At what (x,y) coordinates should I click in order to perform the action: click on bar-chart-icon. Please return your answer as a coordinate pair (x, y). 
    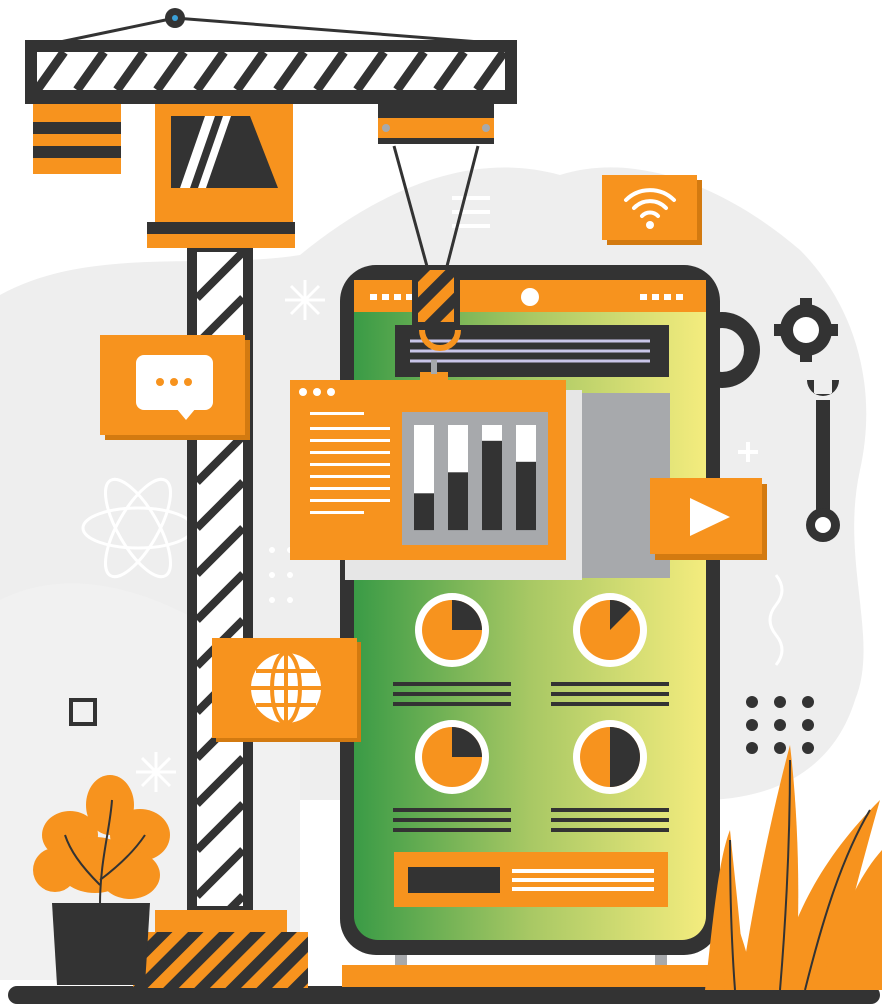
    Looking at the image, I should click on (475, 478).